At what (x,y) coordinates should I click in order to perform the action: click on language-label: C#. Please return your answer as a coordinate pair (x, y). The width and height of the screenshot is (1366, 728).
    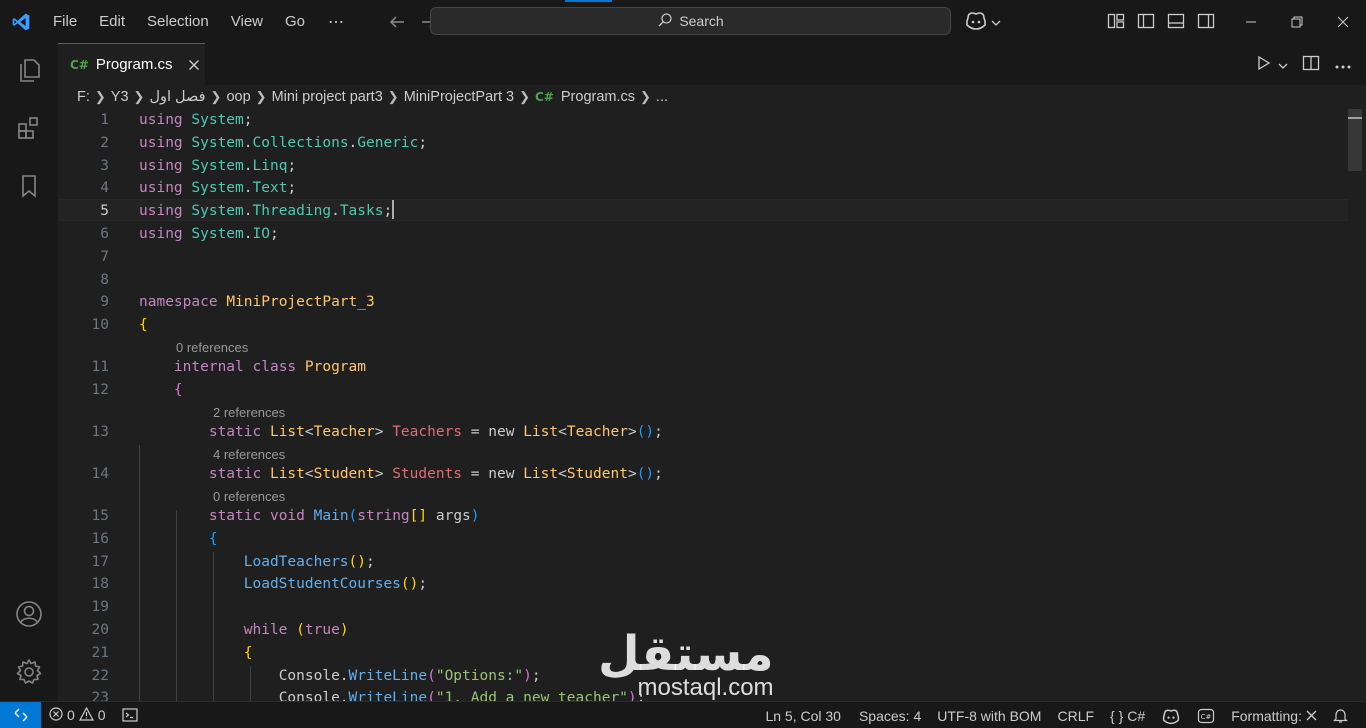
    Looking at the image, I should click on (1136, 715).